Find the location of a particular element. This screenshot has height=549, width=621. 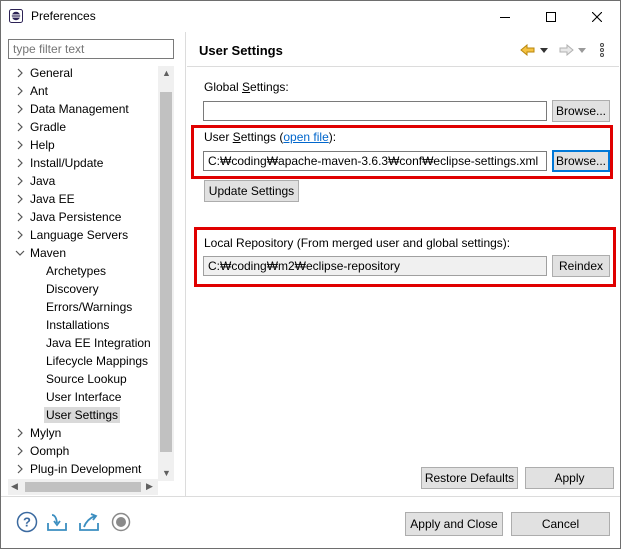

tree-item-label: Plug-in Development is located at coordinates (86, 469).